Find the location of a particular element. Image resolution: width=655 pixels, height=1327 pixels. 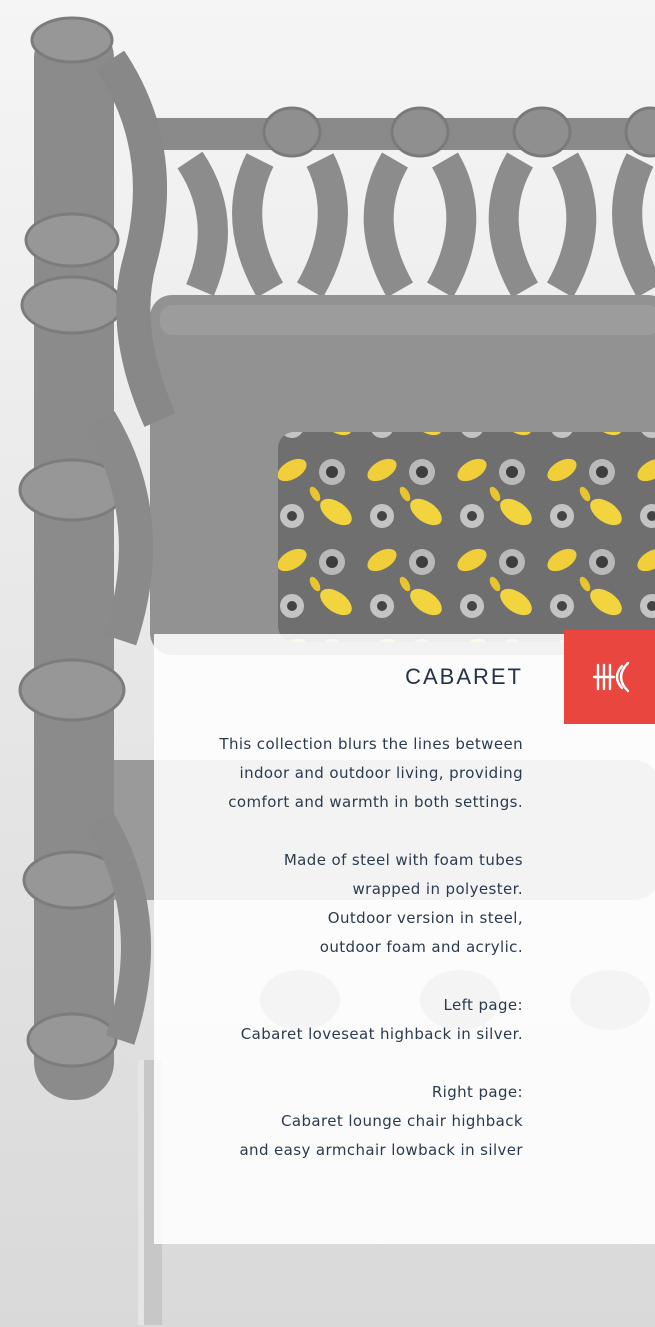

materials-line: Made of steel with foam tubes is located at coordinates (403, 860).